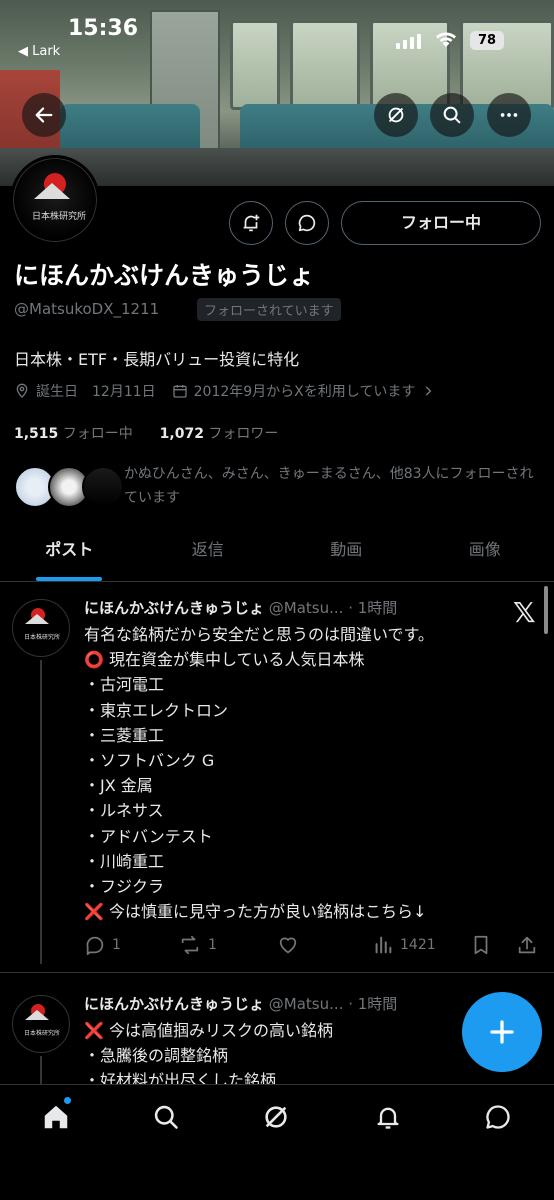 The image size is (554, 1200). Describe the element at coordinates (124, 811) in the screenshot. I see `post-line: ・ルネサス` at that location.